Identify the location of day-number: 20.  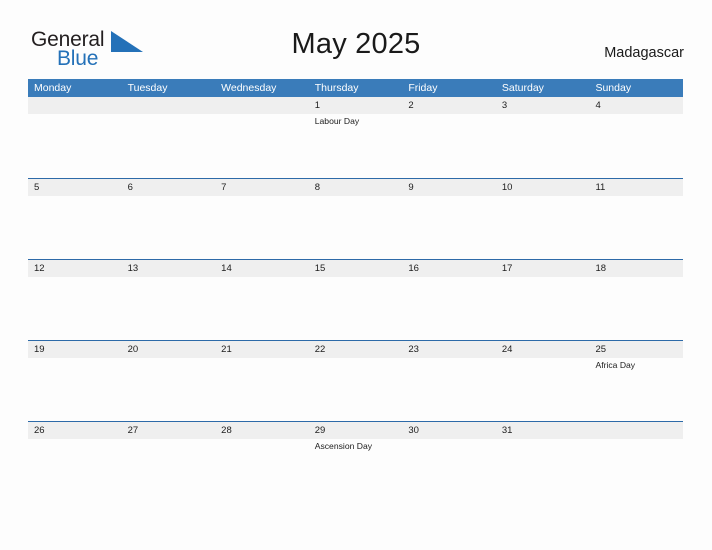
(133, 349).